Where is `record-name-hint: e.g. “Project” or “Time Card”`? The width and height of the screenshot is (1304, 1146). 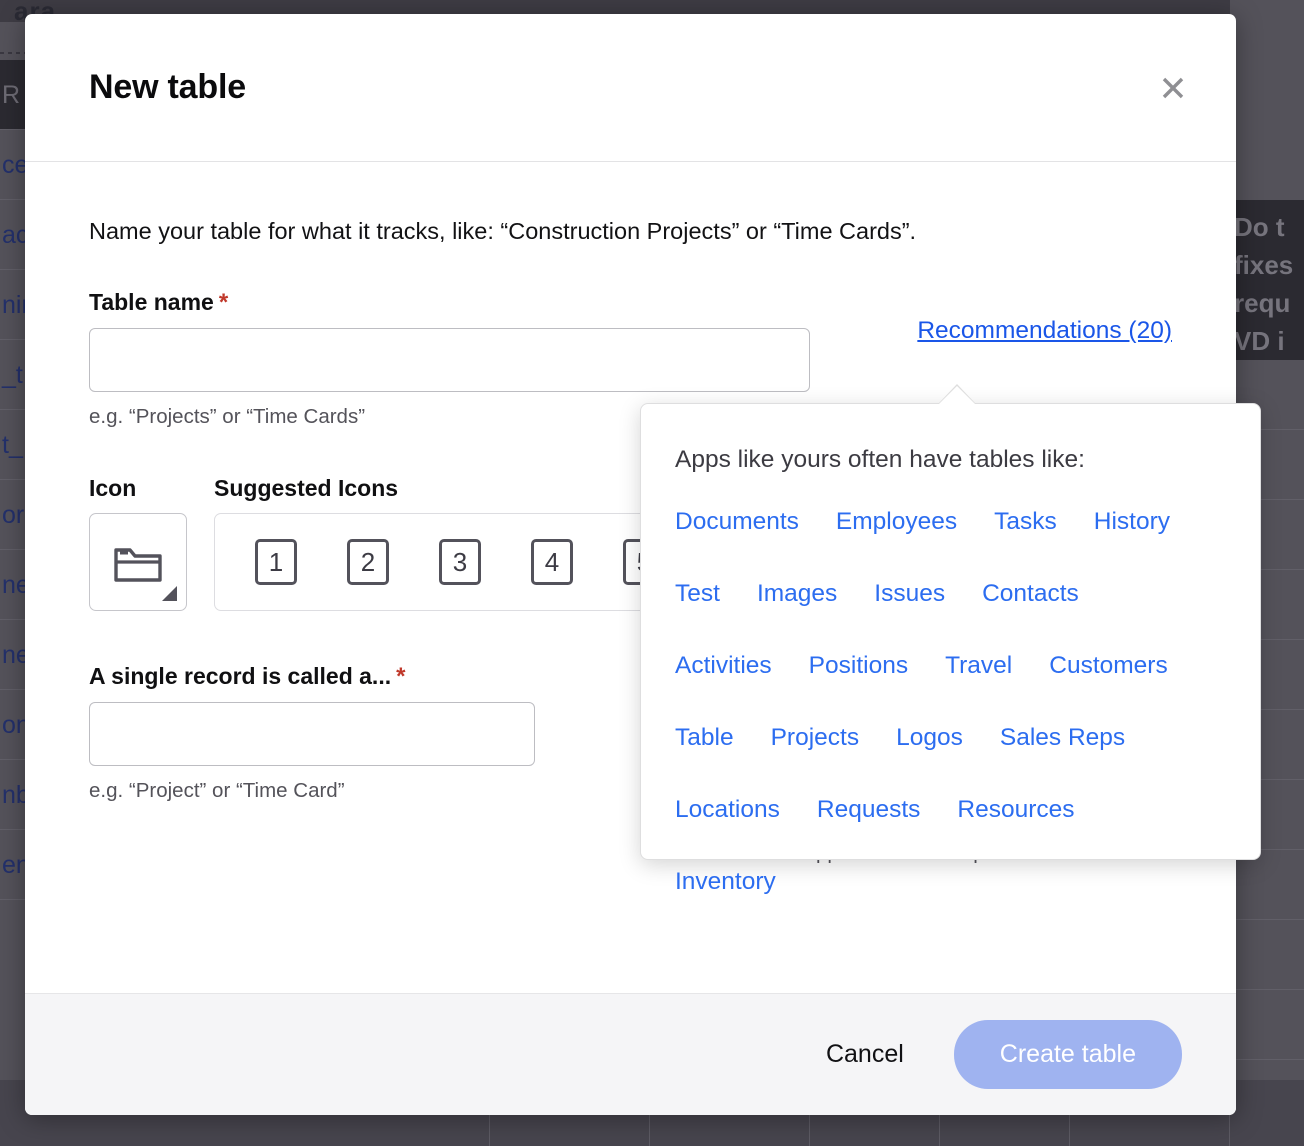
record-name-hint: e.g. “Project” or “Time Card” is located at coordinates (217, 790).